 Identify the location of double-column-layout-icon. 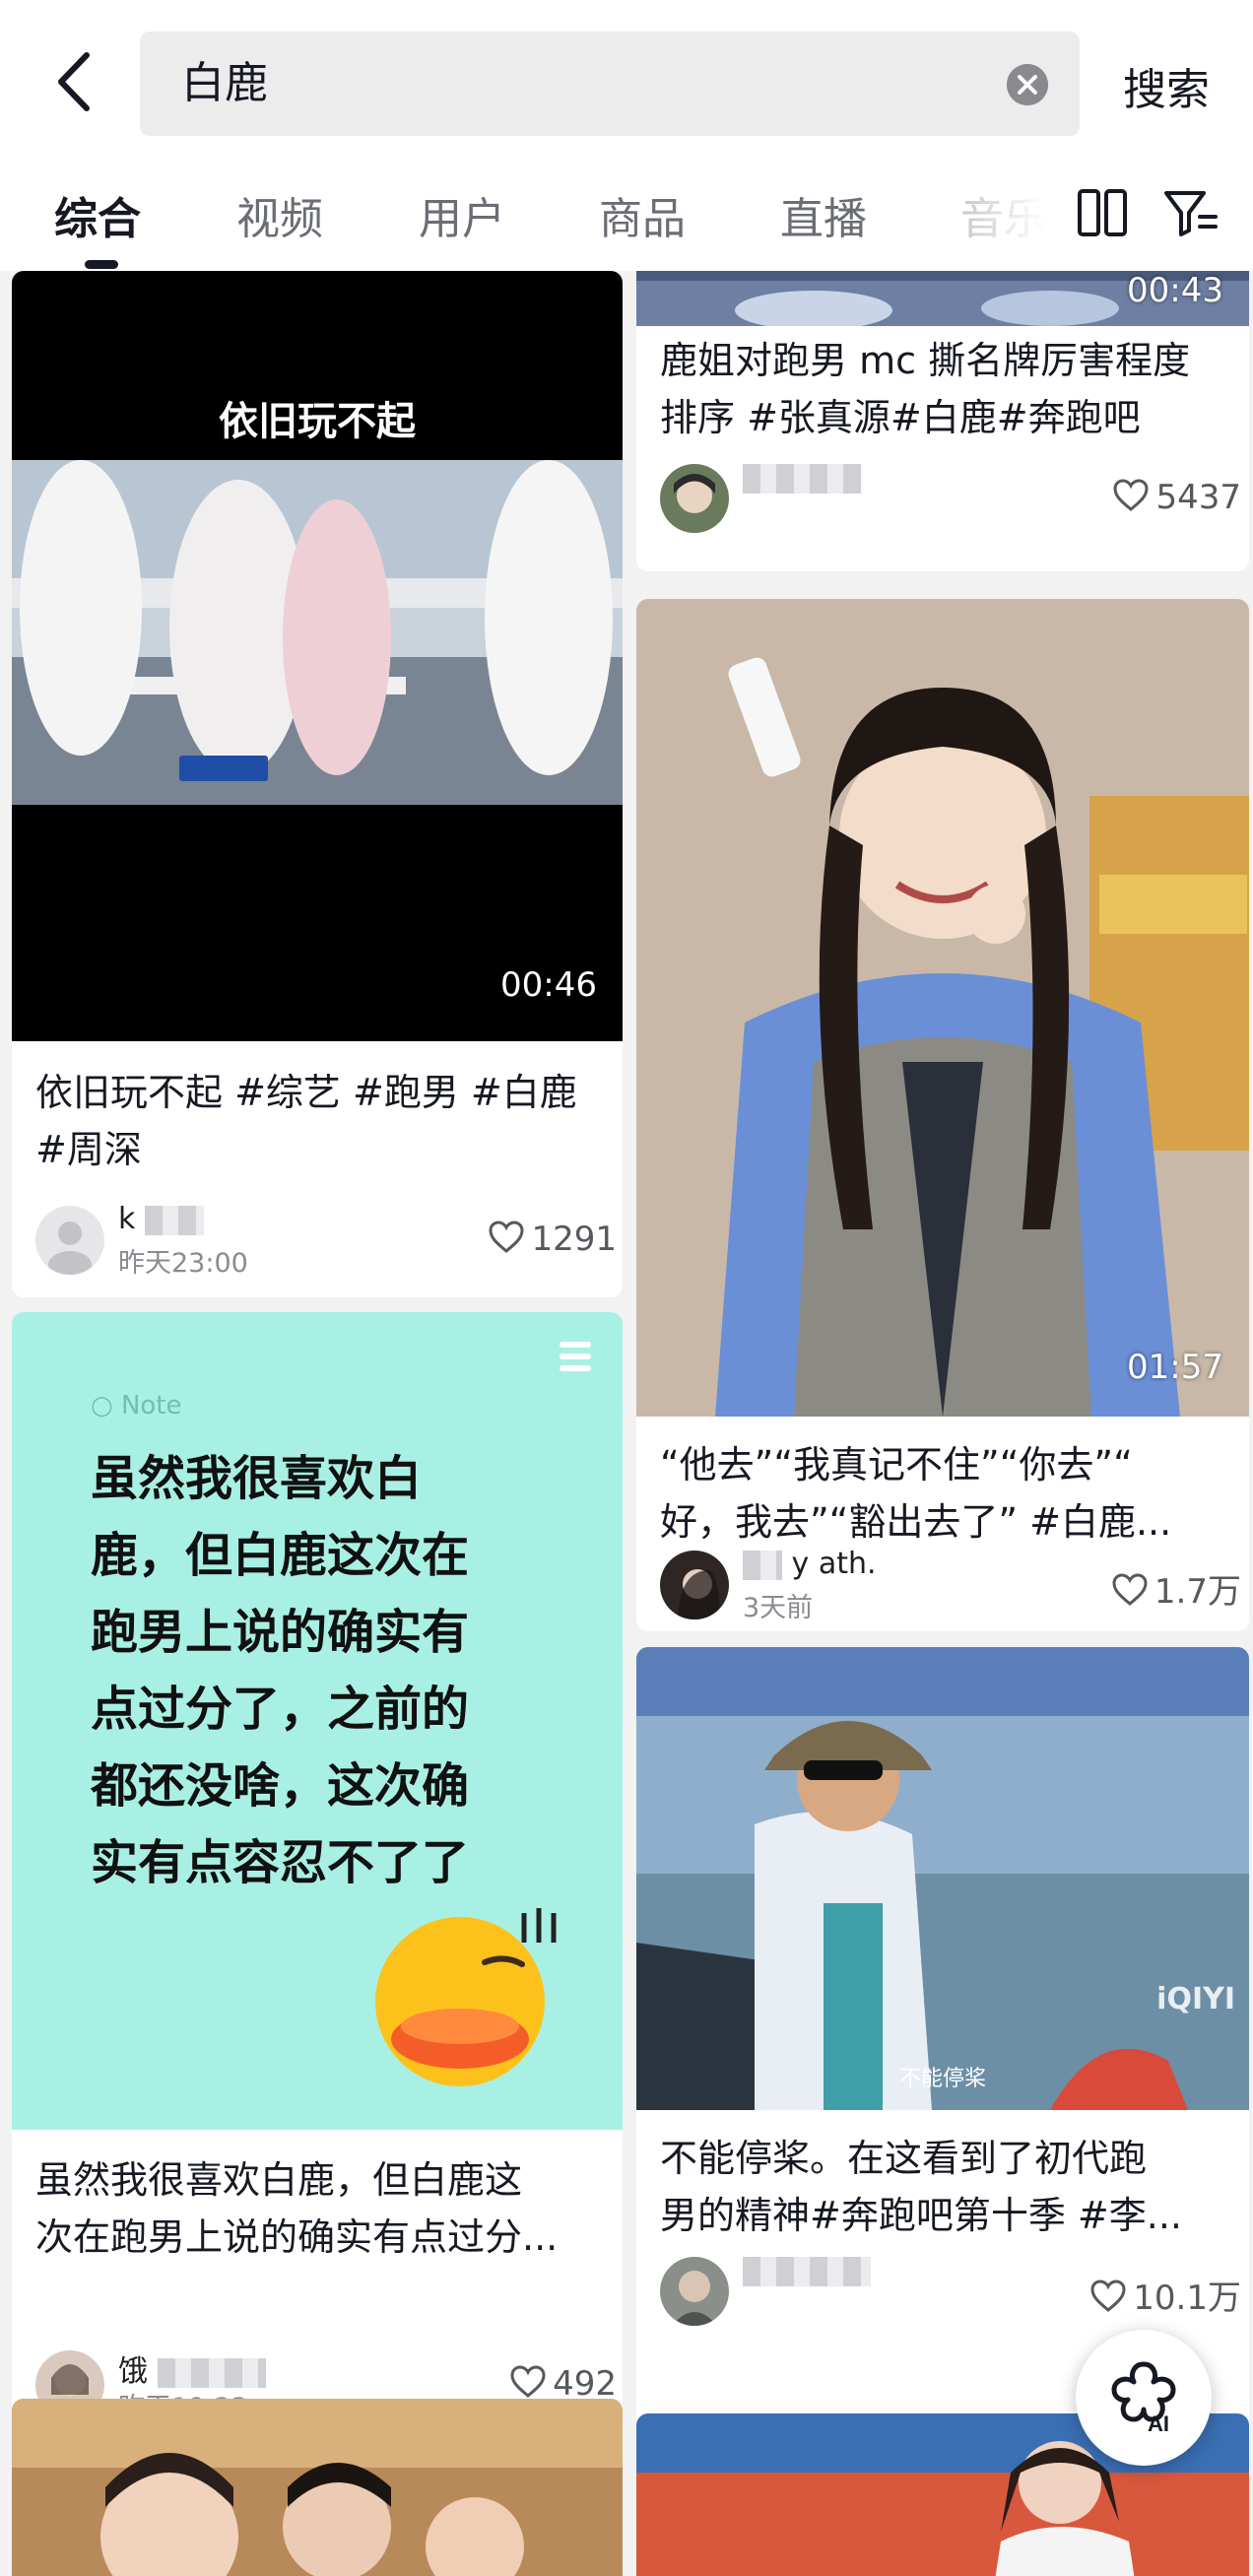
(1102, 214).